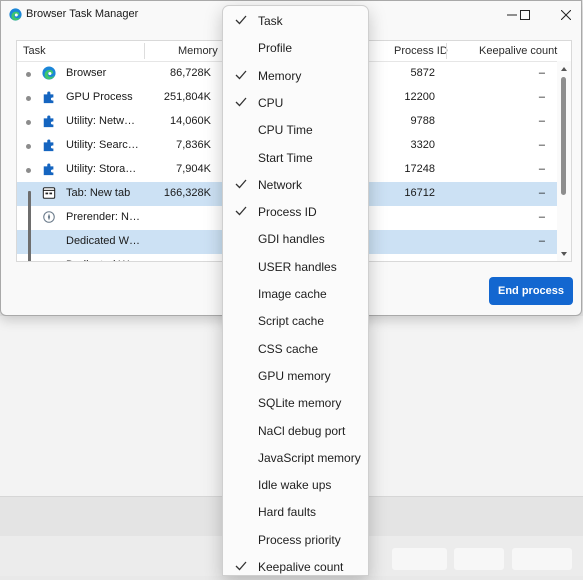 The width and height of the screenshot is (583, 580). I want to click on vertical-scrollbar, so click(564, 161).